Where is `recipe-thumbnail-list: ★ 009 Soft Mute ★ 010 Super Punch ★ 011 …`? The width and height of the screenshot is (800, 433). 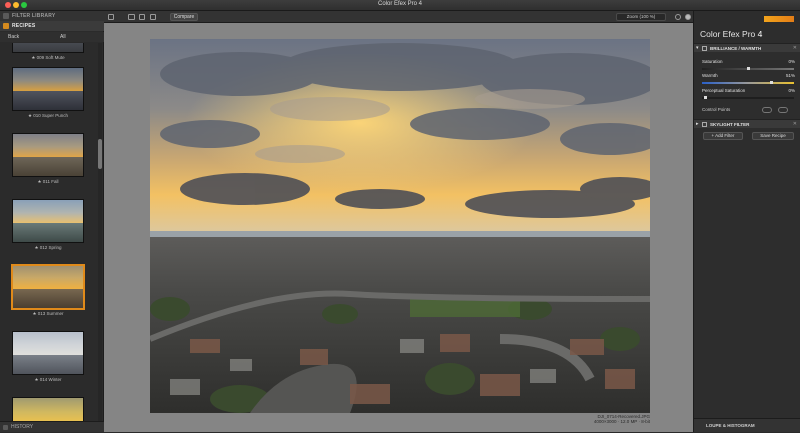
recipe-thumbnail-list: ★ 009 Soft Mute ★ 010 Super Punch ★ 011 … is located at coordinates (48, 232).